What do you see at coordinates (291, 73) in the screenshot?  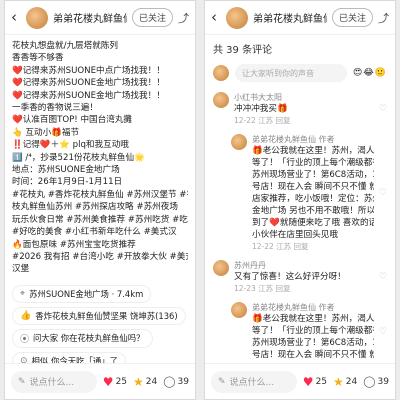 I see `comment-field: 让大家听到你的声音` at bounding box center [291, 73].